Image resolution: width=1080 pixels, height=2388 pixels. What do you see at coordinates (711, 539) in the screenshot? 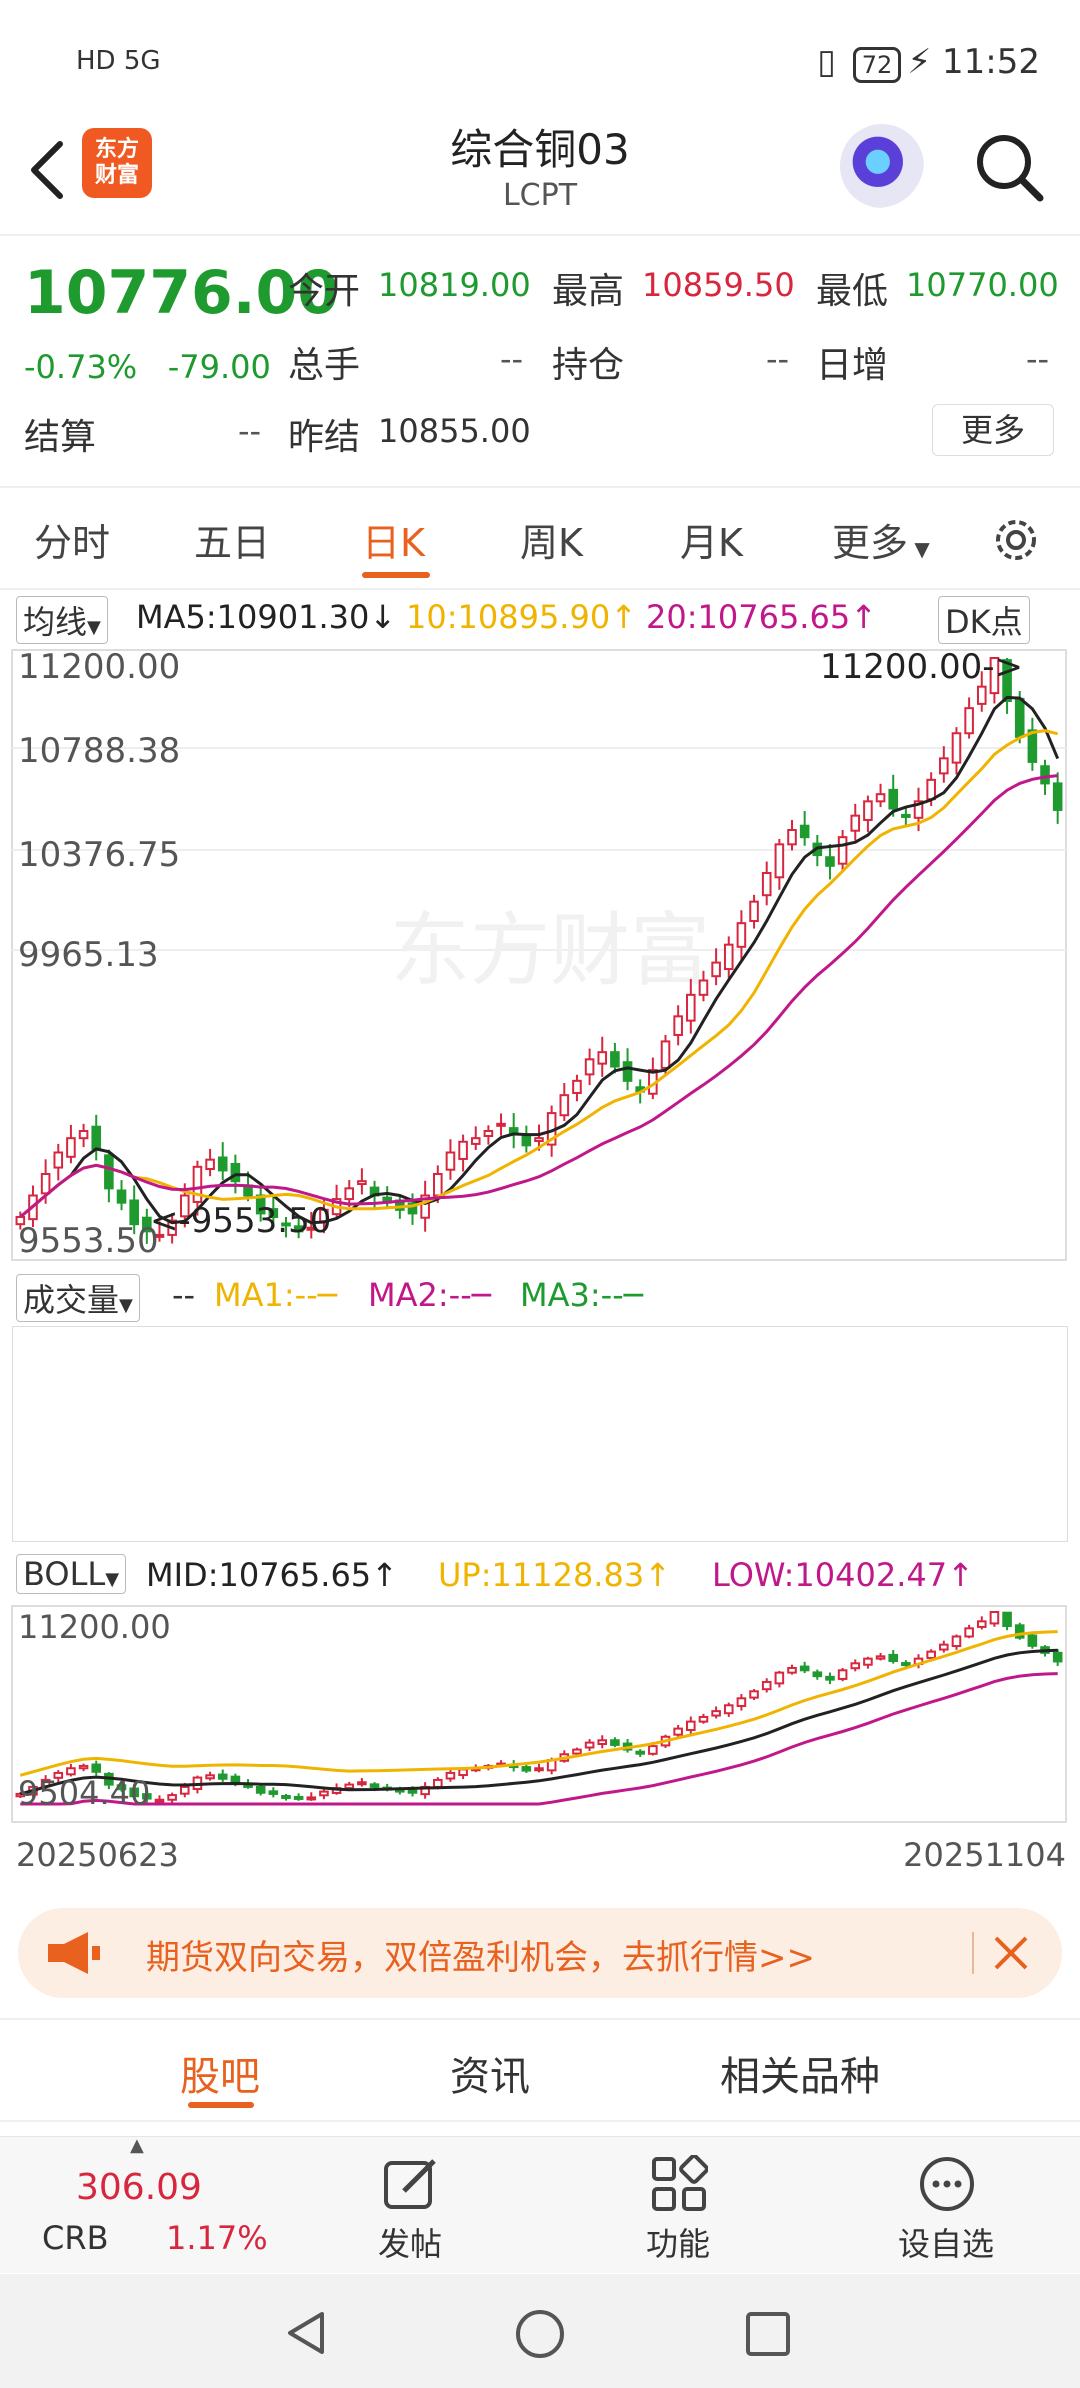
I see `tab-monthly-k: 月K` at bounding box center [711, 539].